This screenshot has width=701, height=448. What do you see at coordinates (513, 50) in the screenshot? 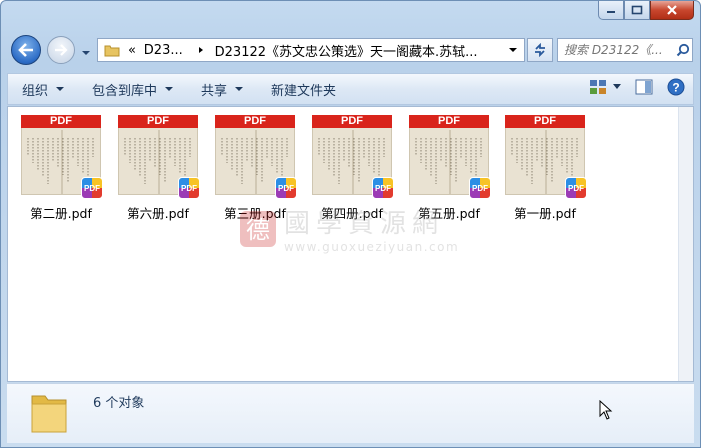
I see `address-dropdown-icon` at bounding box center [513, 50].